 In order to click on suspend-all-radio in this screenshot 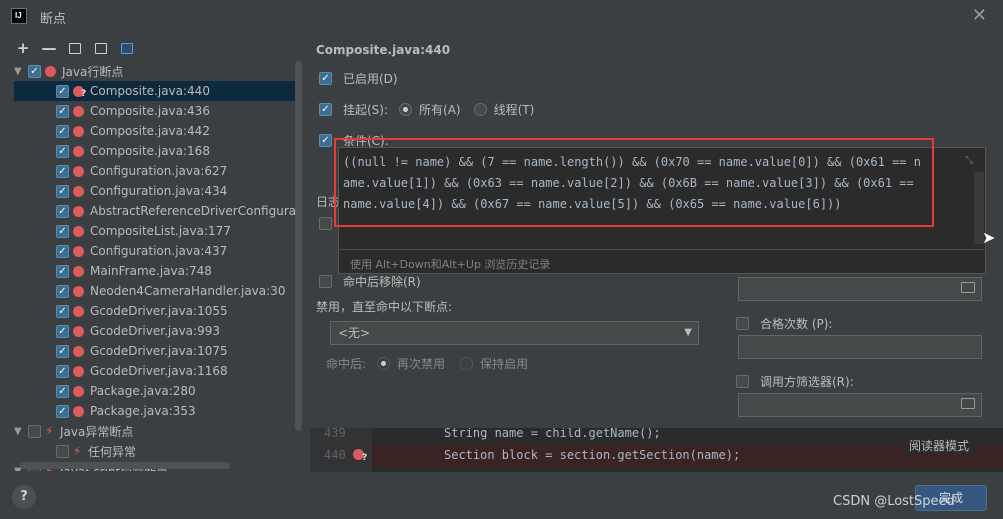, I will do `click(406, 109)`.